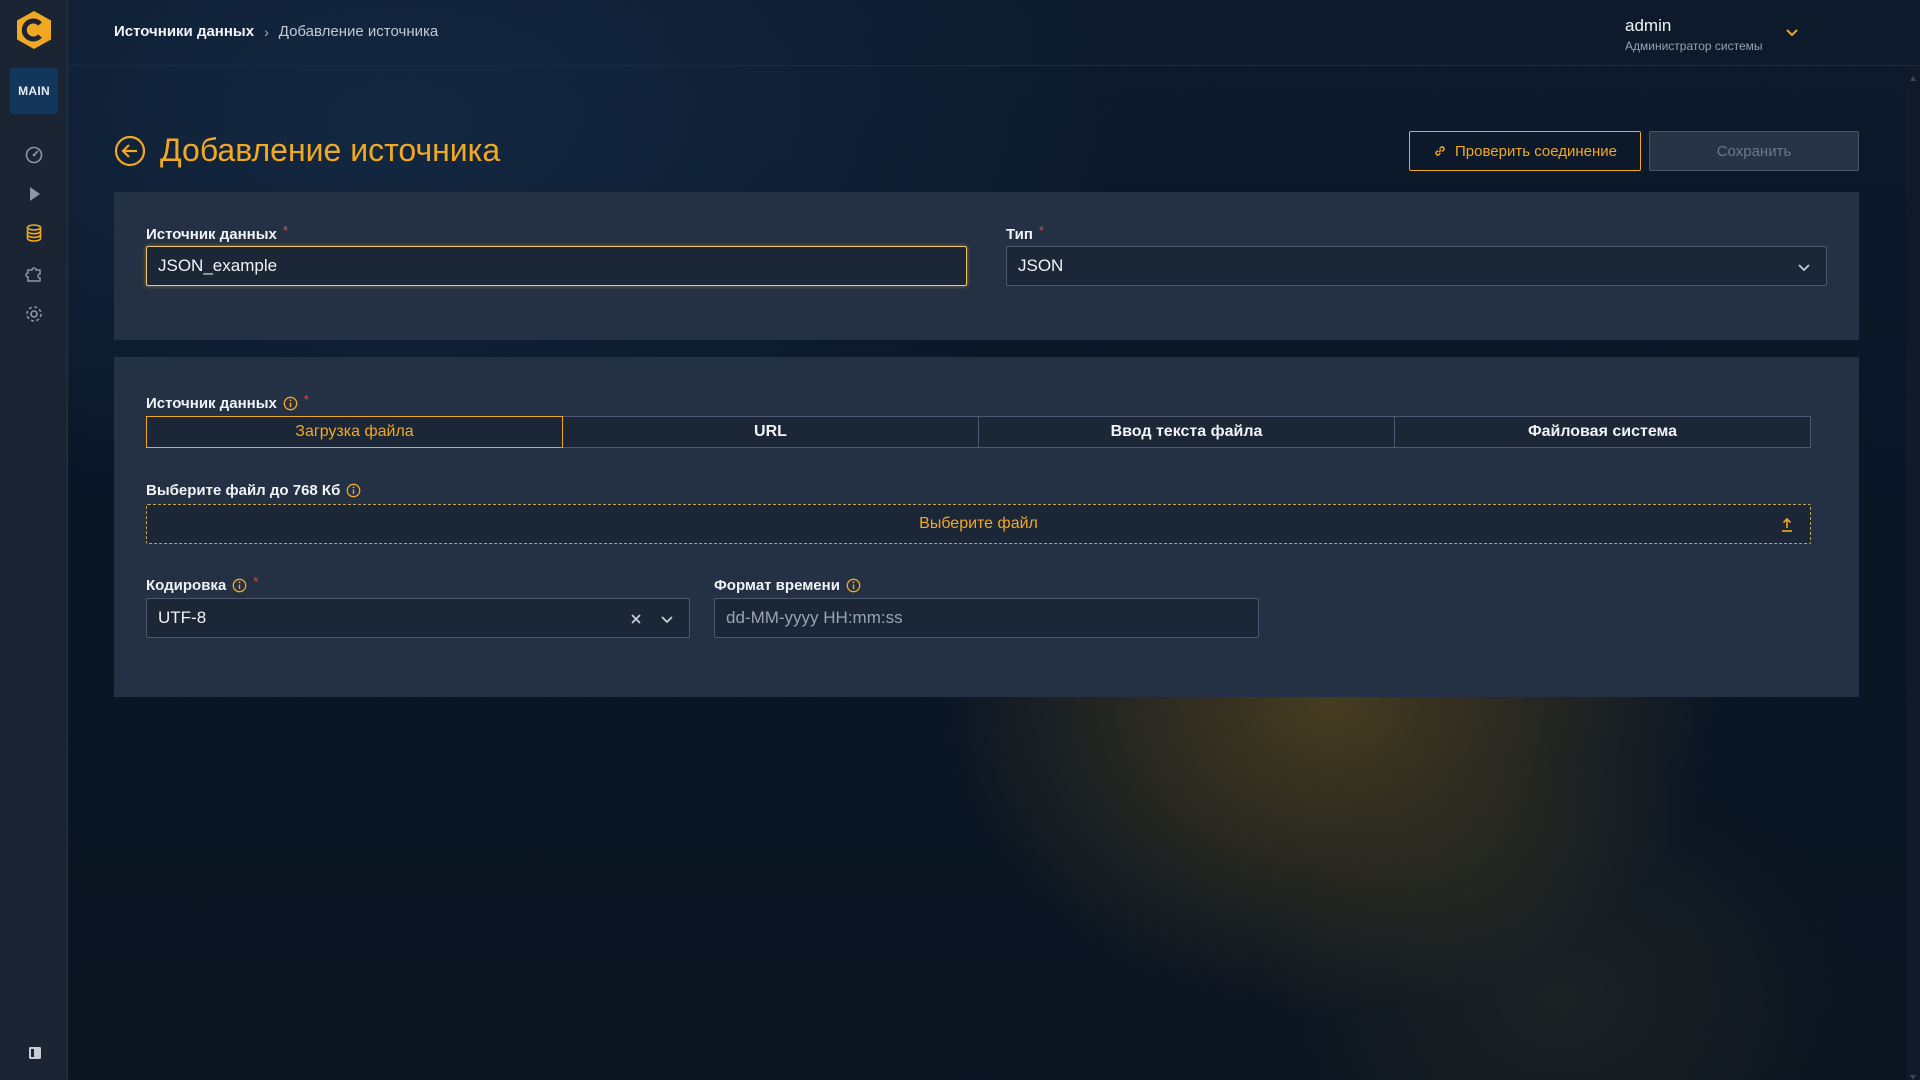 The width and height of the screenshot is (1920, 1080). What do you see at coordinates (1187, 432) in the screenshot?
I see `tab-text-input: Ввод текста файла` at bounding box center [1187, 432].